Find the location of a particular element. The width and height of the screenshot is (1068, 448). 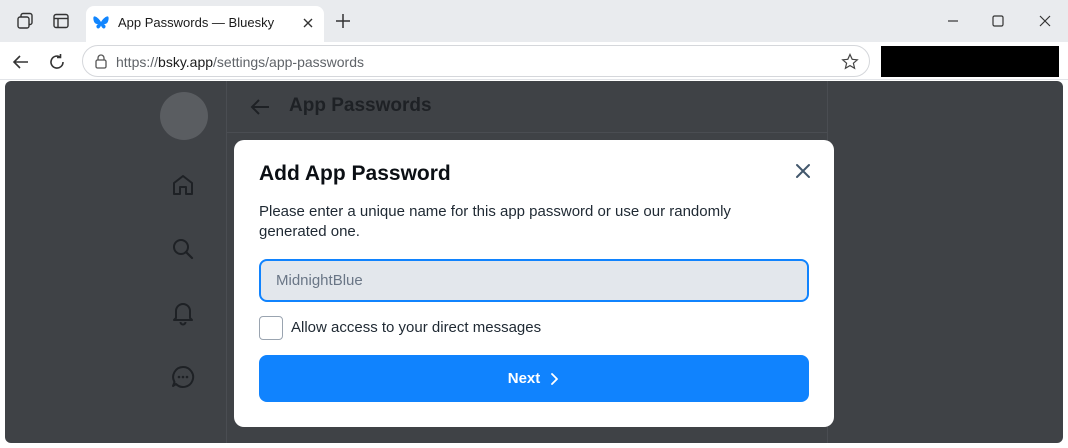

next-button: Next is located at coordinates (534, 378).